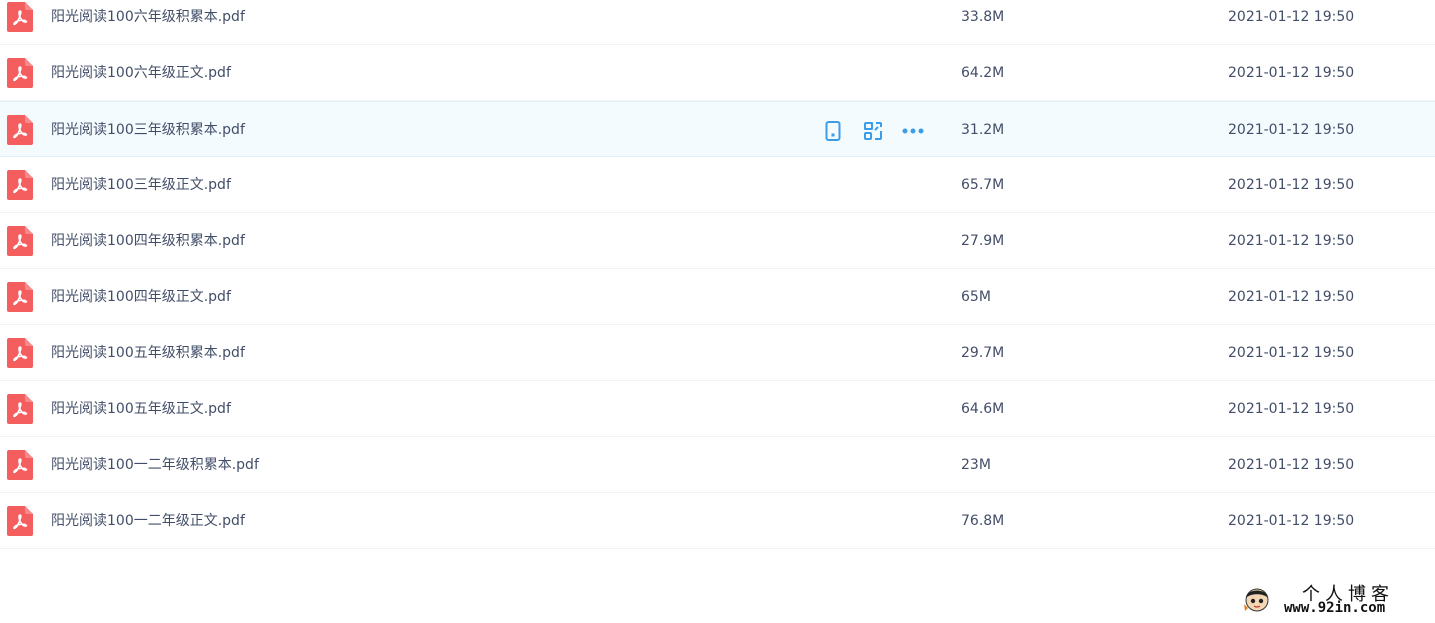 Image resolution: width=1435 pixels, height=623 pixels. What do you see at coordinates (141, 409) in the screenshot?
I see `file-name: 阳光阅读100五年级正文.pdf` at bounding box center [141, 409].